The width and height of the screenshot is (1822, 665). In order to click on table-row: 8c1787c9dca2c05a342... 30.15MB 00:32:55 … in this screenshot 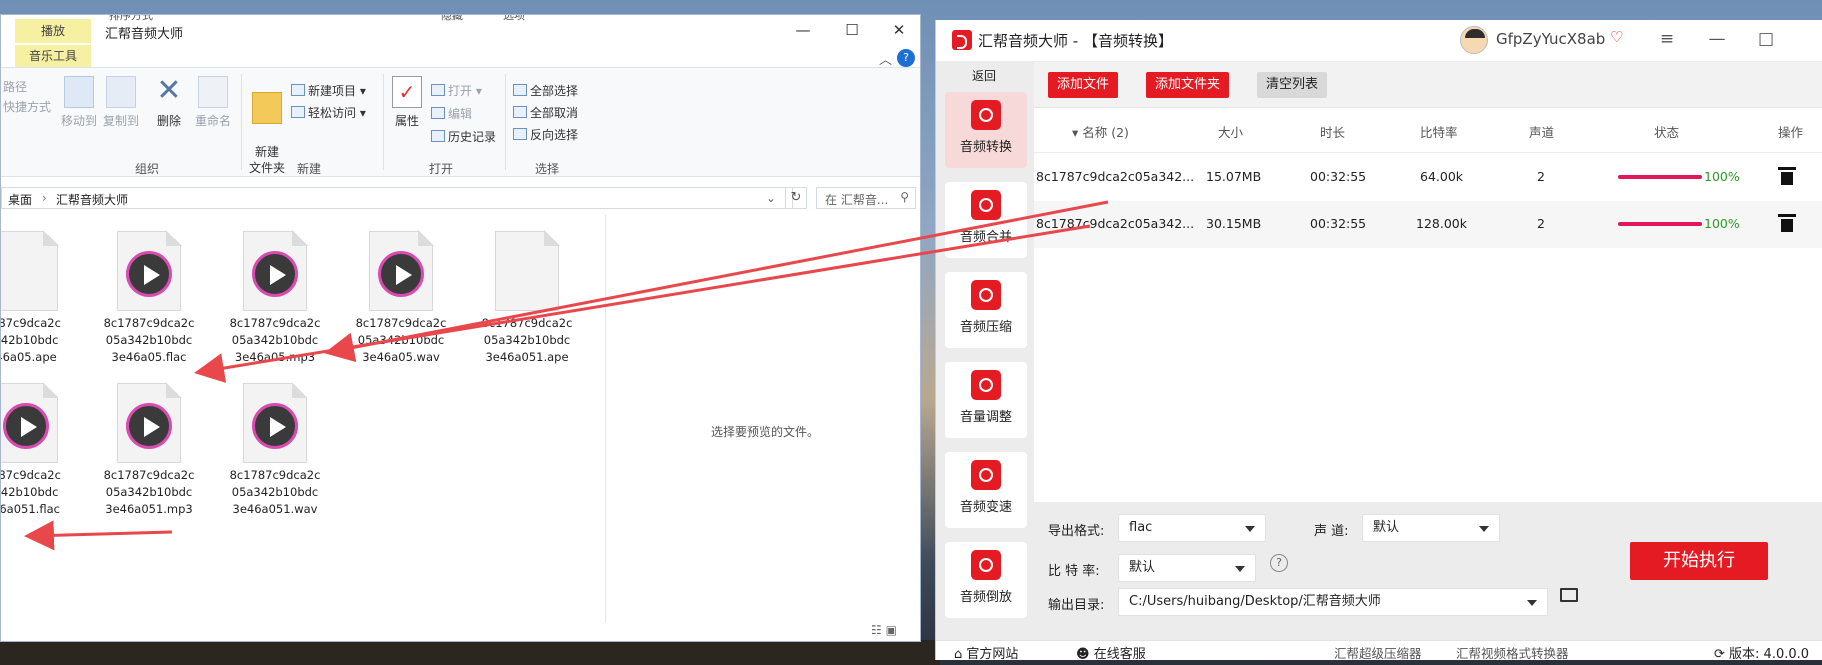, I will do `click(1428, 224)`.